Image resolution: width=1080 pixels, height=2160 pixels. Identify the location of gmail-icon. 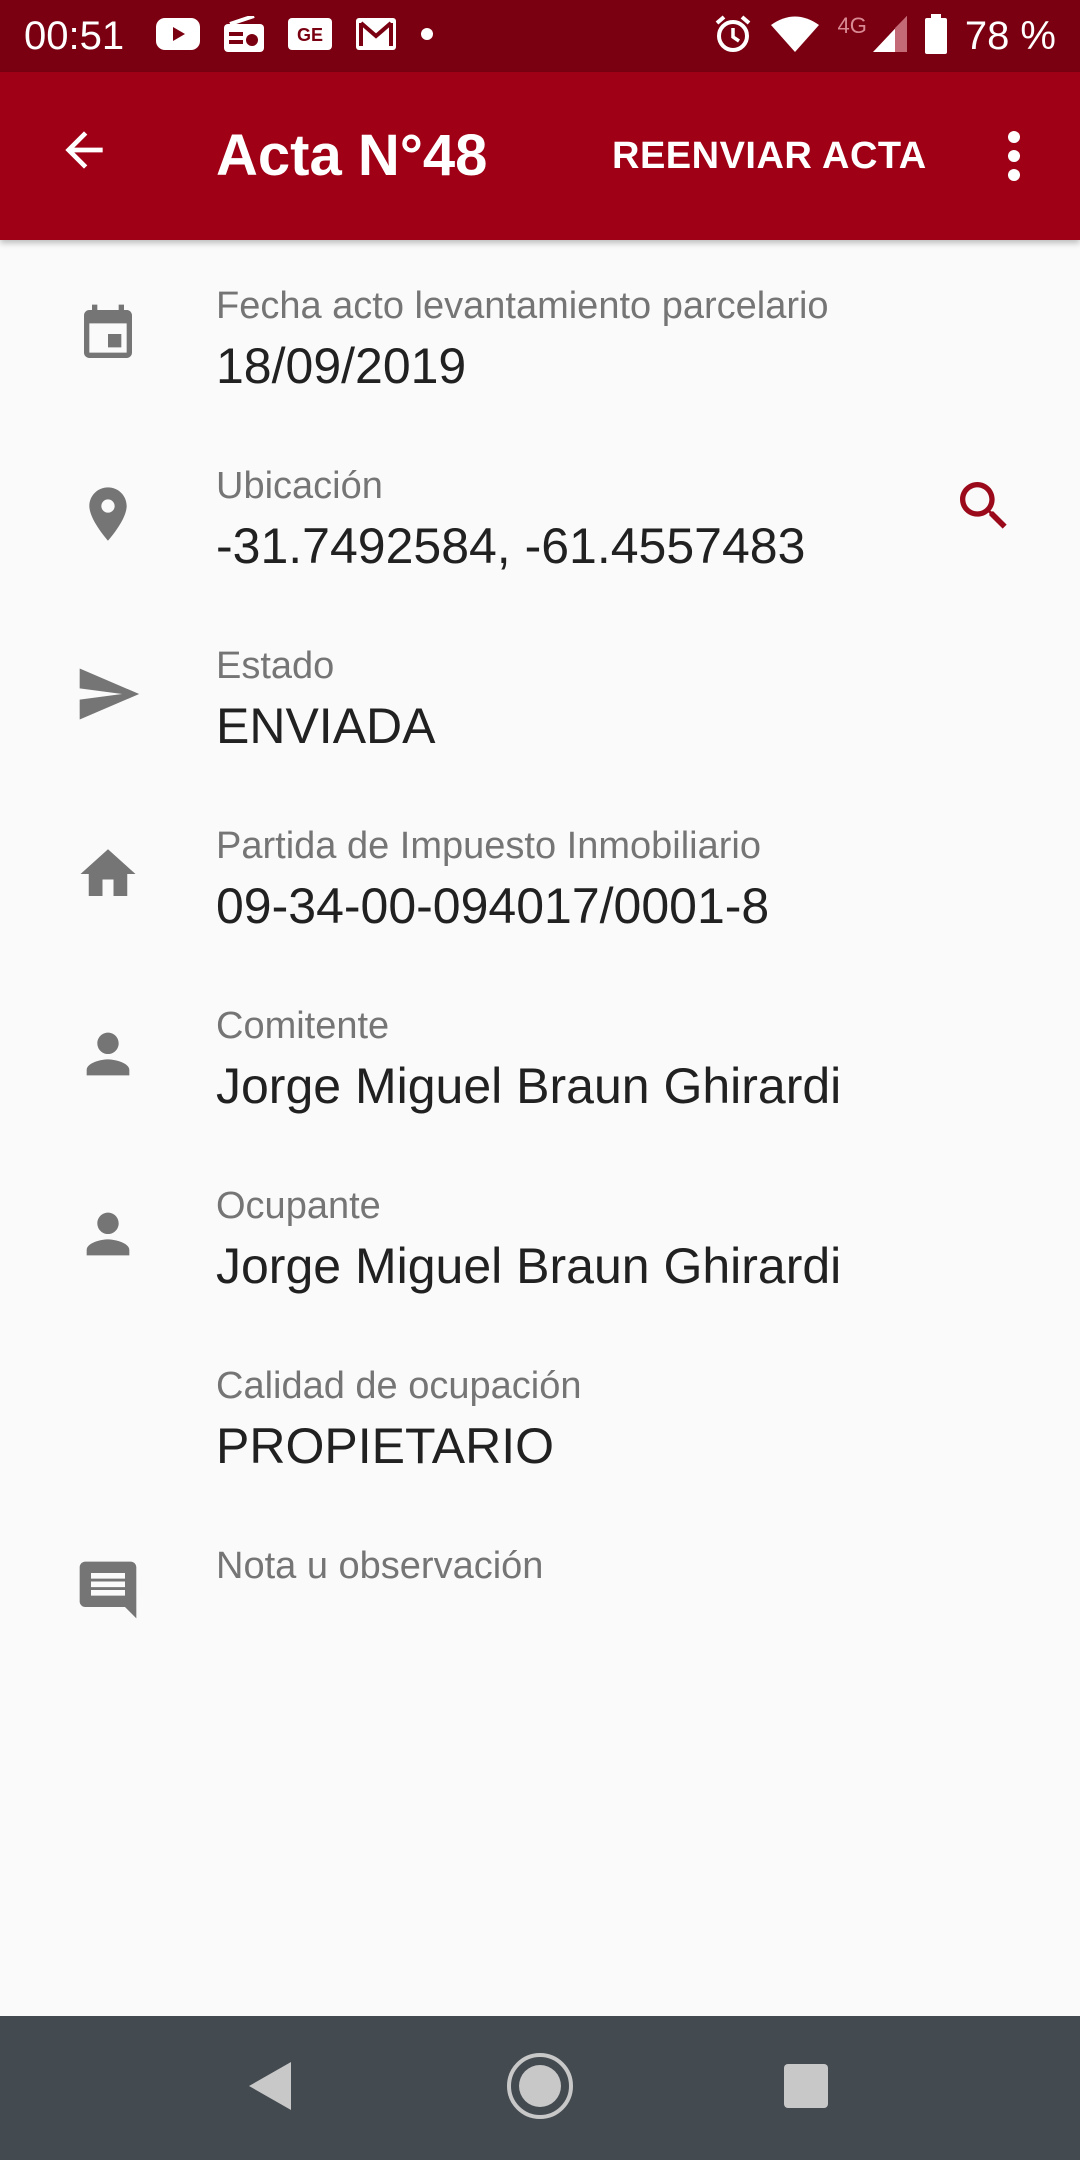
(376, 36).